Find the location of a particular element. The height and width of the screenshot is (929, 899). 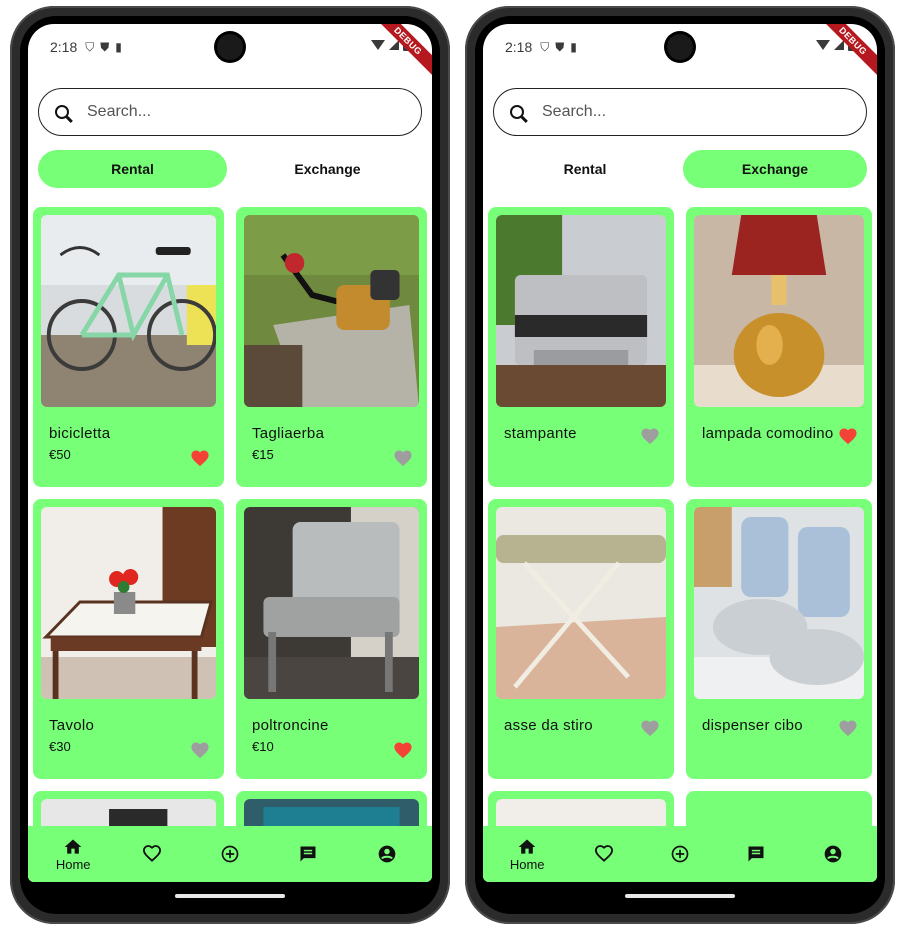

item-card: lampada comodino is located at coordinates (779, 347).